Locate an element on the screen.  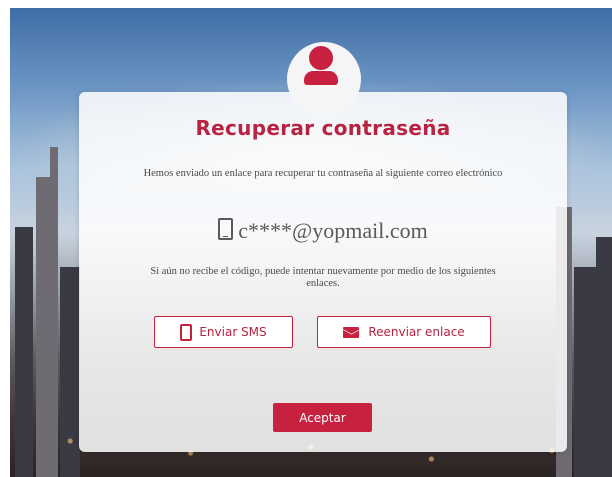
accept-label: Aceptar is located at coordinates (322, 417).